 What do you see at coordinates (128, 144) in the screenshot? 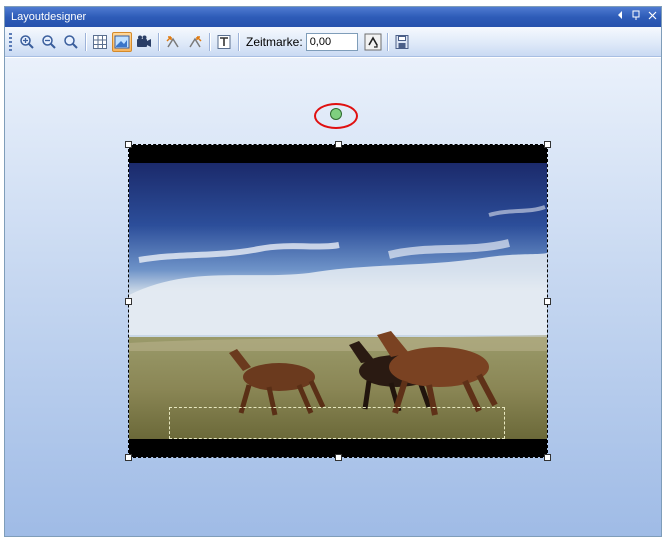
I see `resize-handle-nw` at bounding box center [128, 144].